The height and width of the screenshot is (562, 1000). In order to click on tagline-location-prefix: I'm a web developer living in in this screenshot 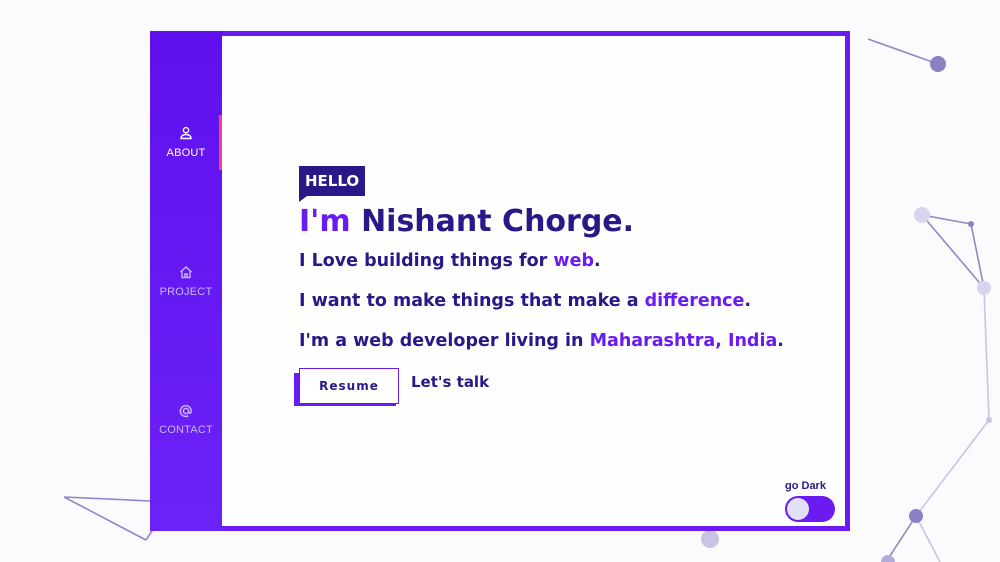, I will do `click(441, 341)`.